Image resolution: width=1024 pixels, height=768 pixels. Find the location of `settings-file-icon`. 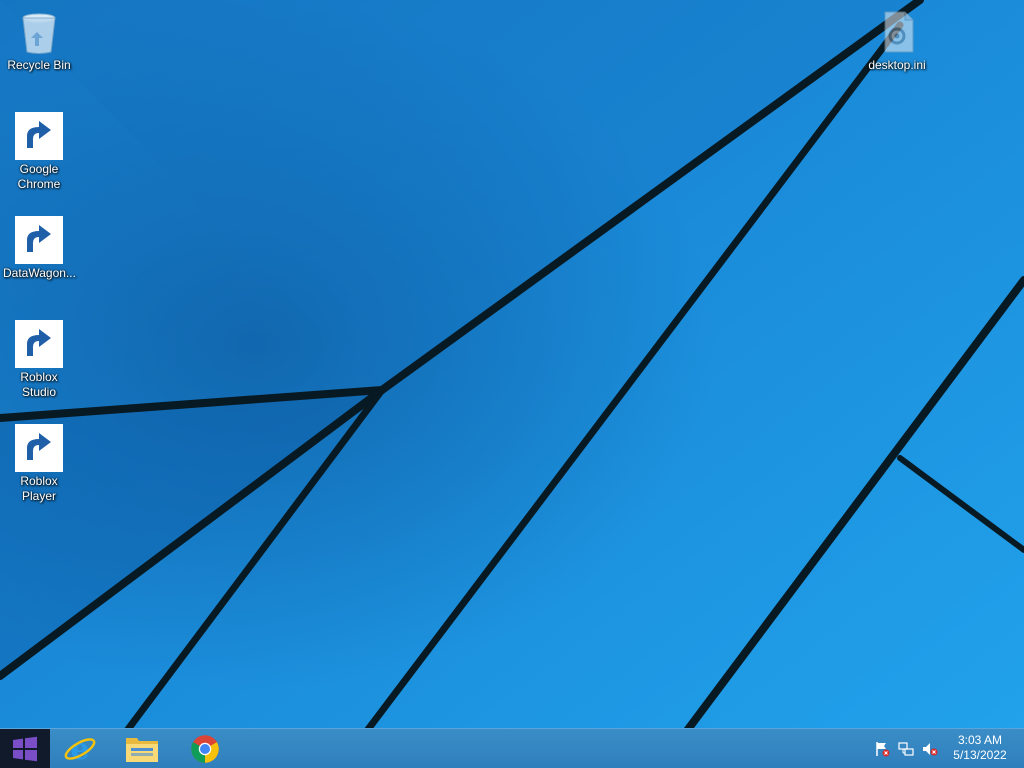

settings-file-icon is located at coordinates (897, 32).